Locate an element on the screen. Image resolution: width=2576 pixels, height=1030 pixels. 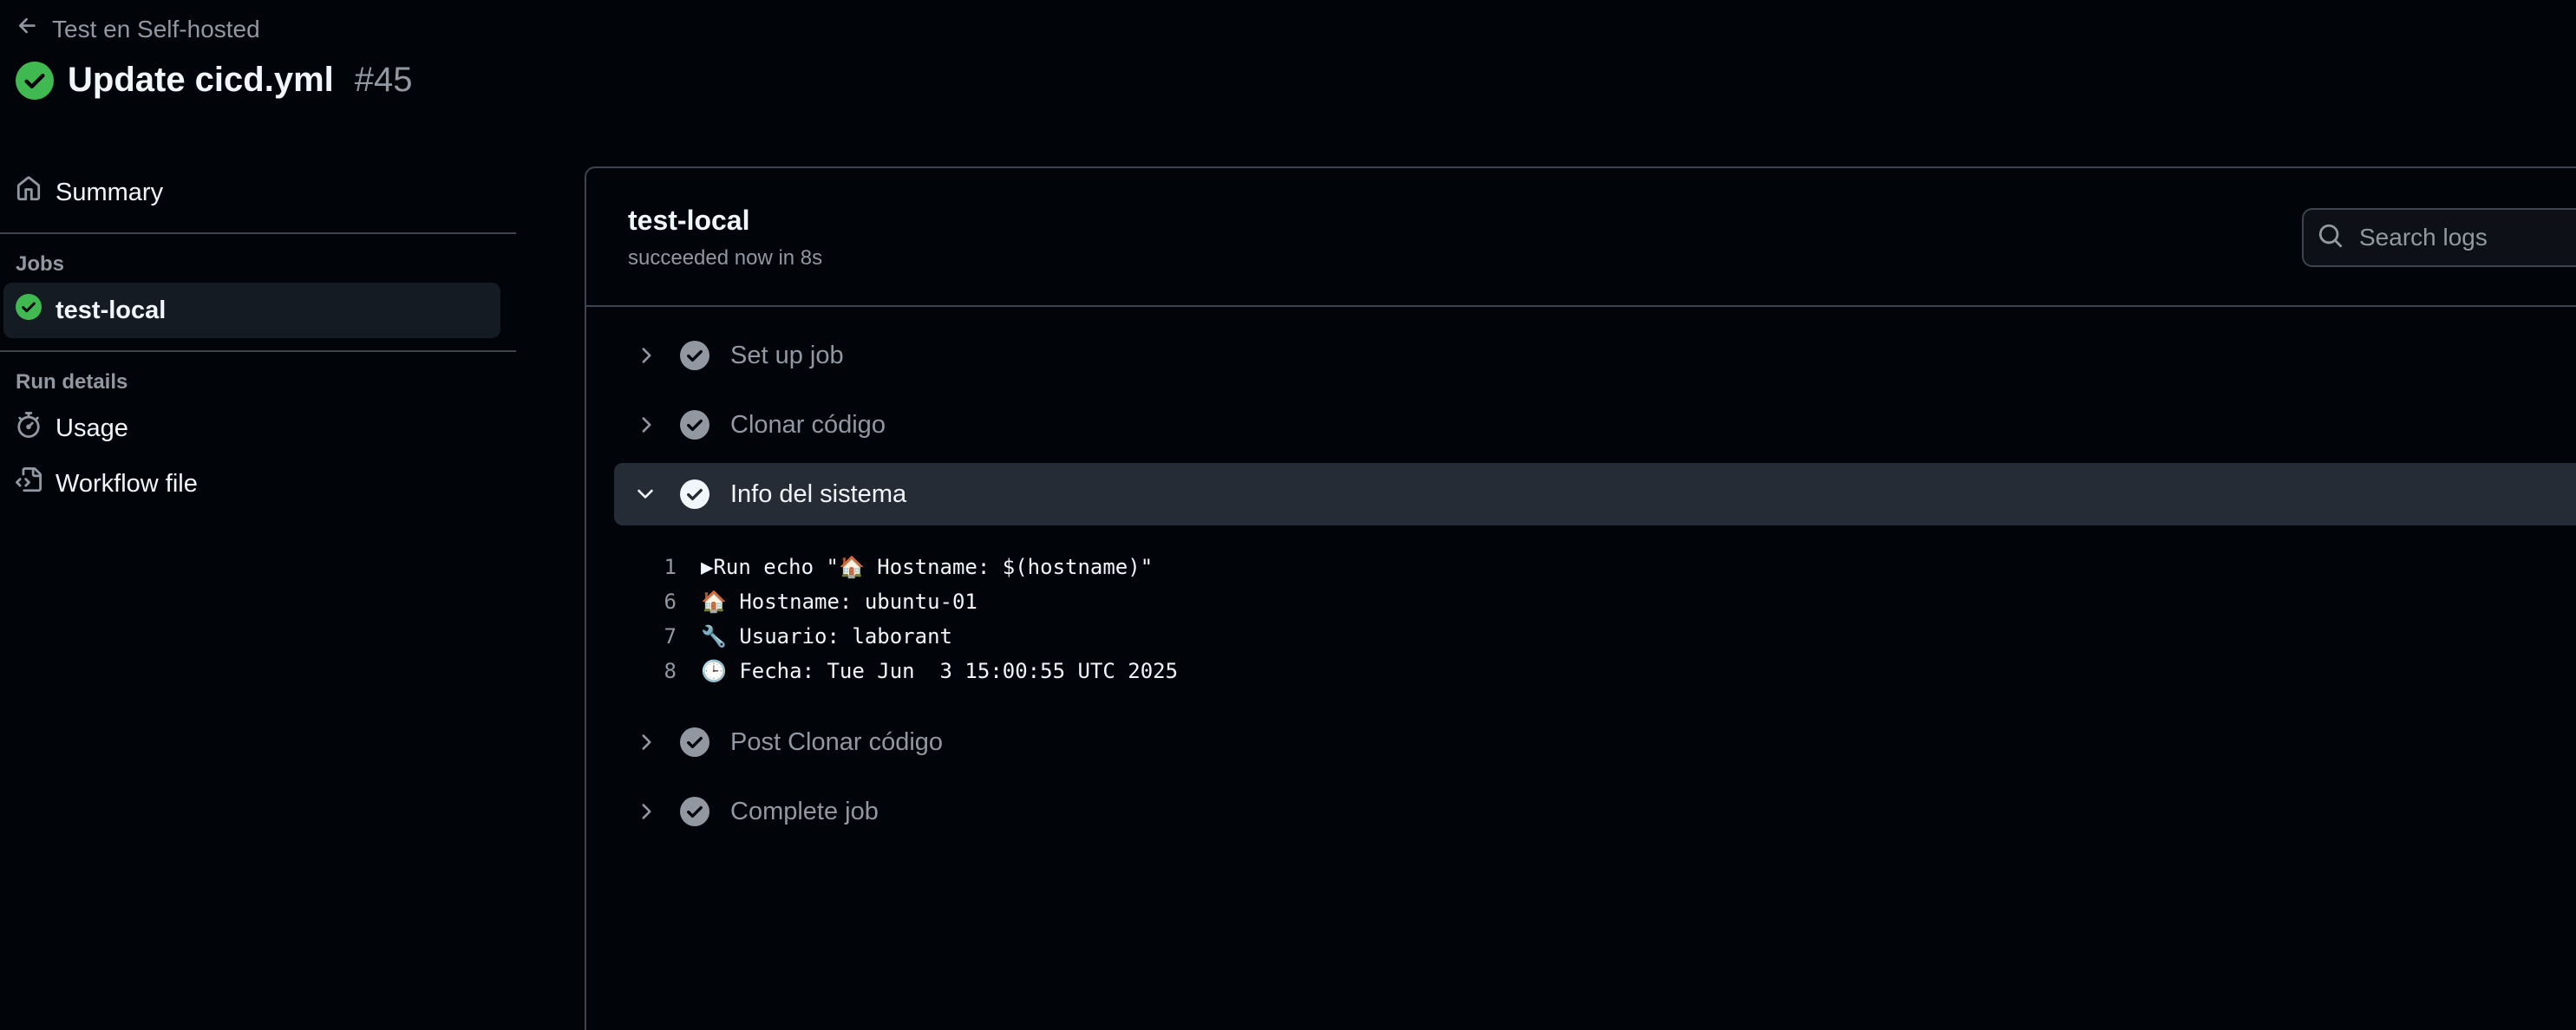
log-line: 7 🔧 Usuario: laborant is located at coordinates (1595, 637).